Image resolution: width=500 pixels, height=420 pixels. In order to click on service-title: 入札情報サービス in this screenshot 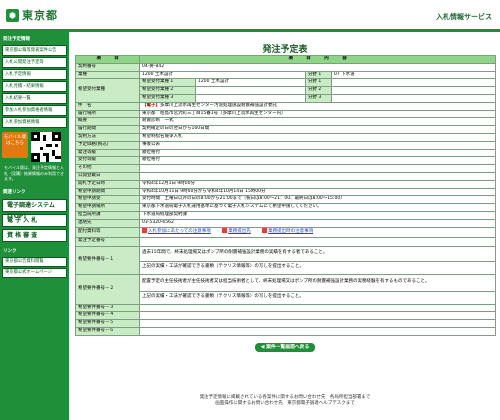, I will do `click(464, 17)`.